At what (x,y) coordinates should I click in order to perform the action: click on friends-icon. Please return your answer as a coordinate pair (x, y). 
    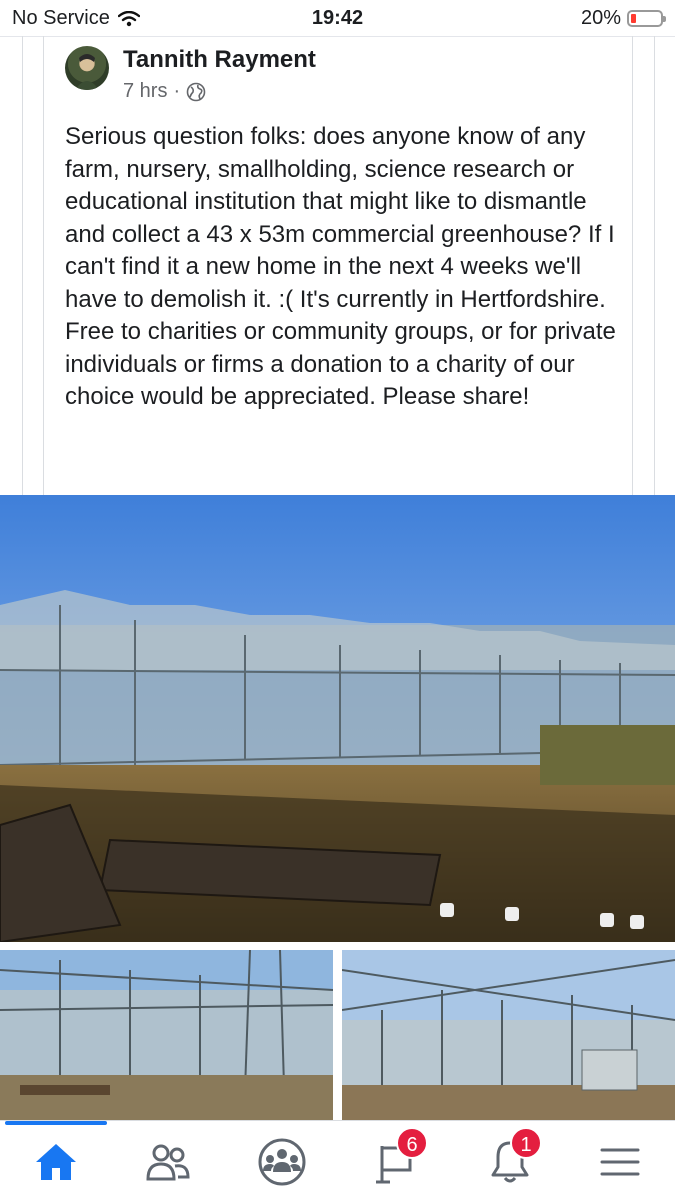
    Looking at the image, I should click on (168, 1162).